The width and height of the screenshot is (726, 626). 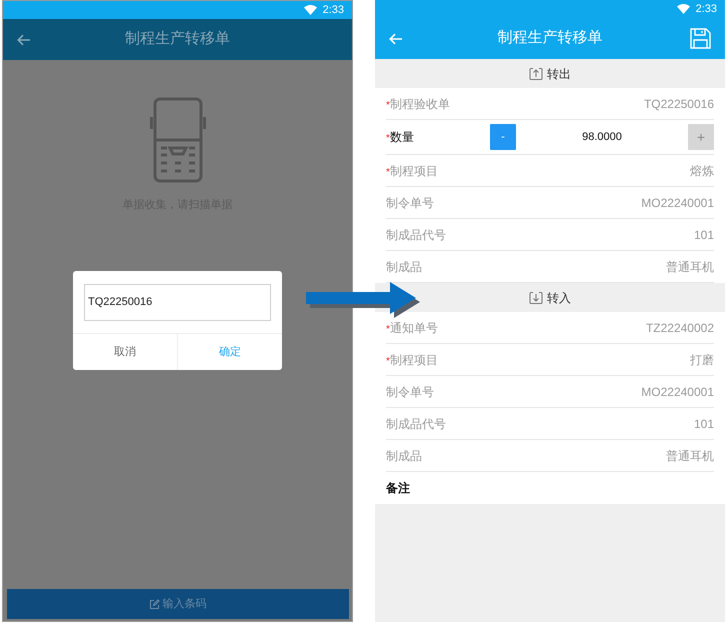 What do you see at coordinates (229, 352) in the screenshot?
I see `confirm-button: 确定` at bounding box center [229, 352].